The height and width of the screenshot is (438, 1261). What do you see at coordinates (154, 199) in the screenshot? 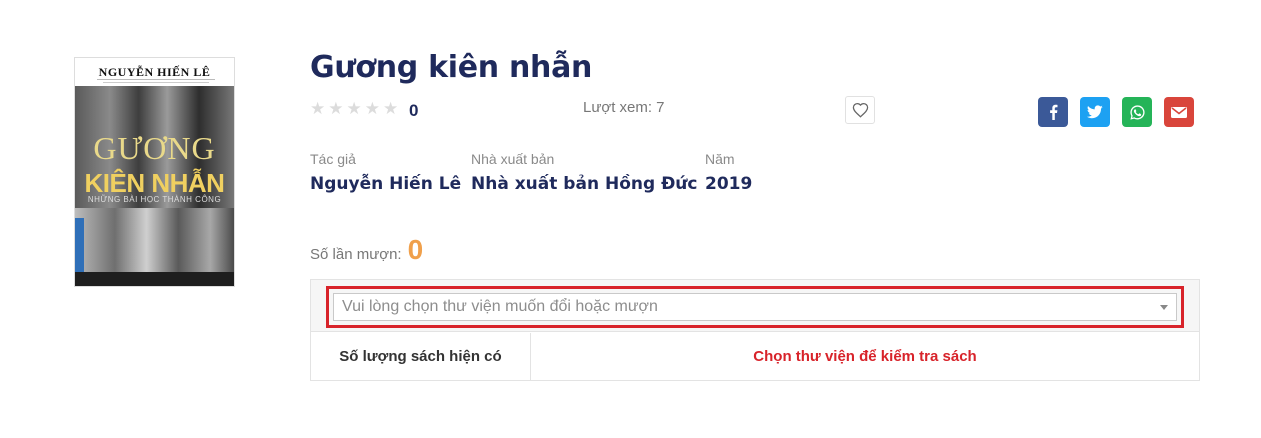
I see `cover-subtitle: NHỮNG BÀI HỌC THÀNH CÔNG` at bounding box center [154, 199].